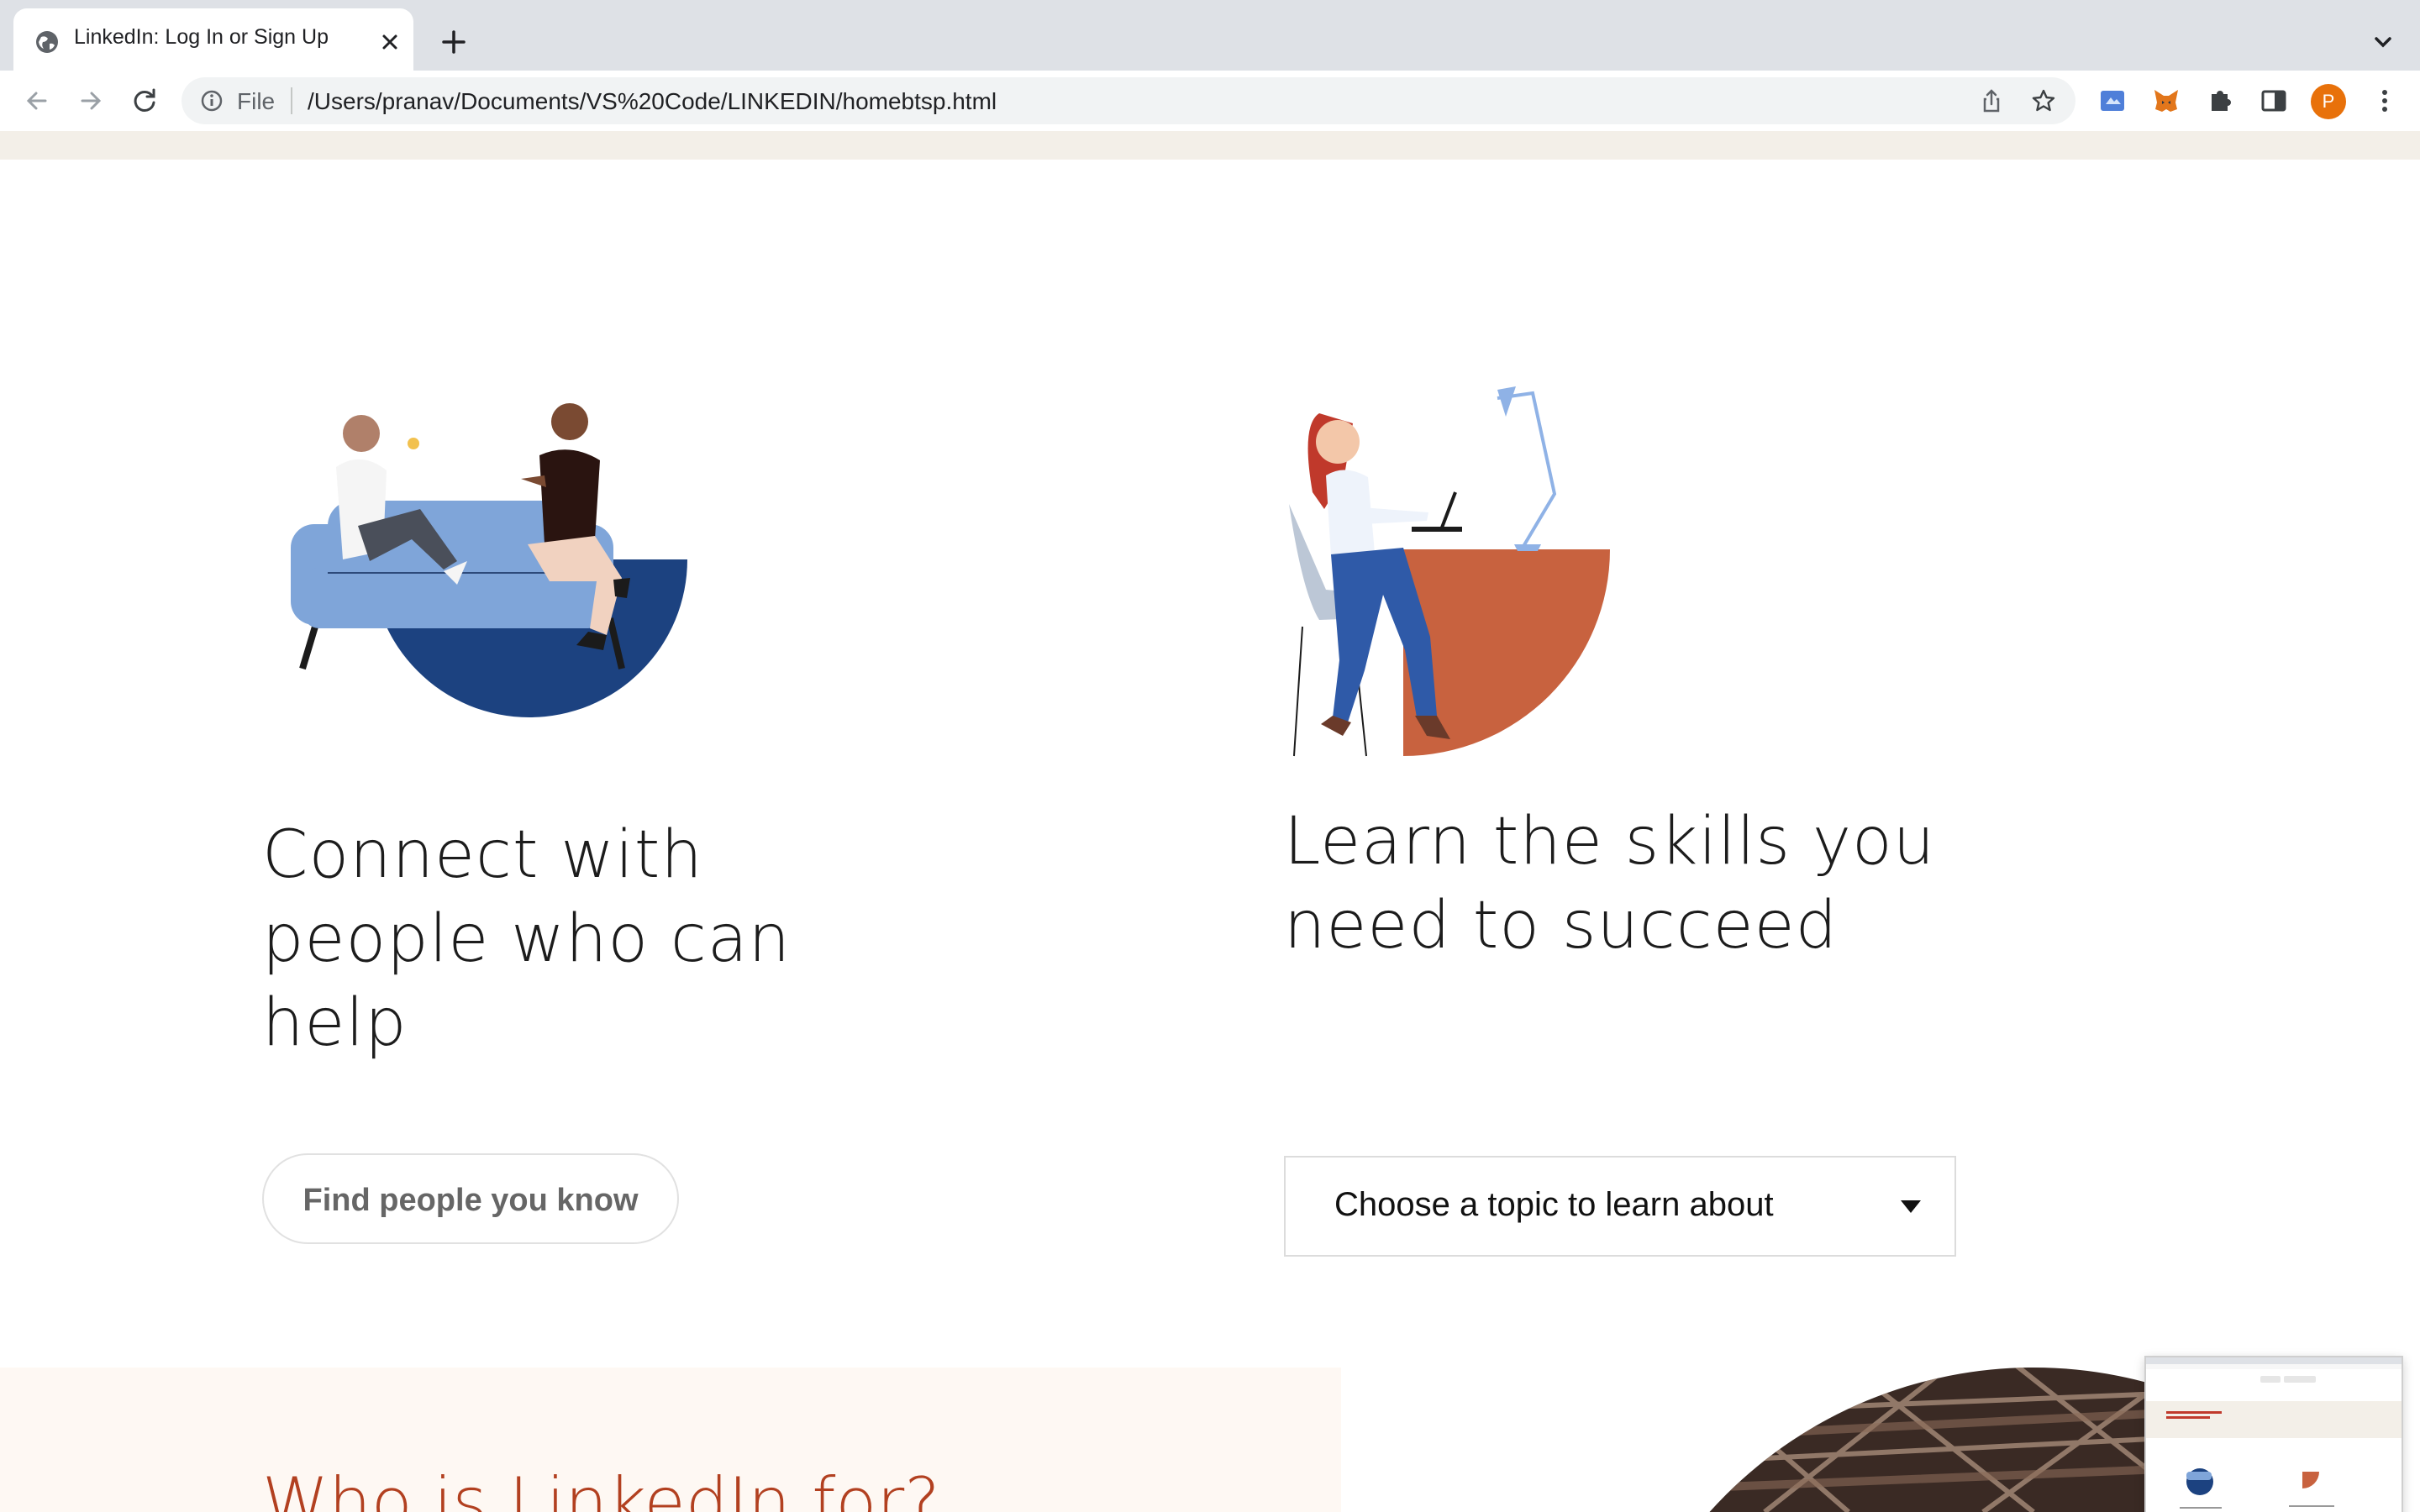 The height and width of the screenshot is (1512, 2420). Describe the element at coordinates (1449, 571) in the screenshot. I see `learn-illustration` at that location.